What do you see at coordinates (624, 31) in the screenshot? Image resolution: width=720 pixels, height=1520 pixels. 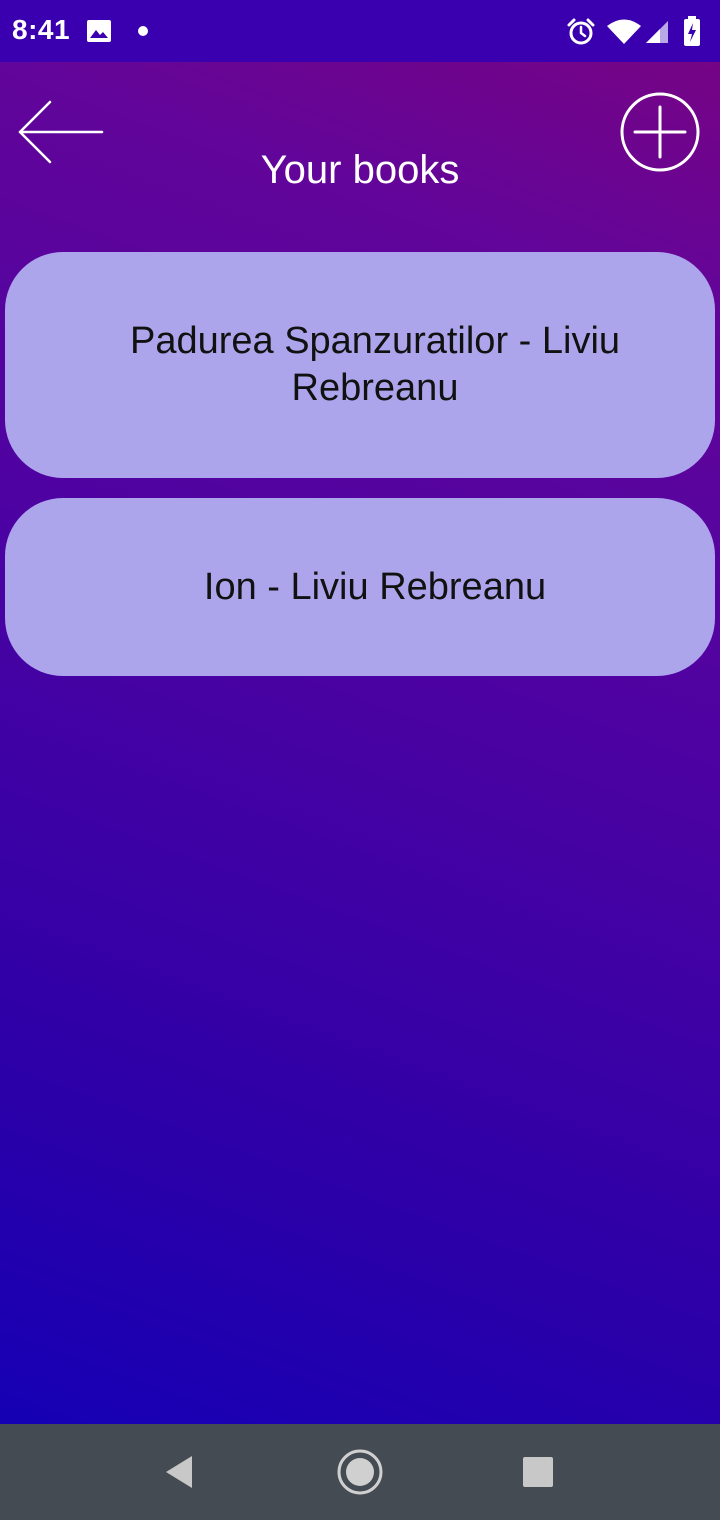 I see `wifi-icon` at bounding box center [624, 31].